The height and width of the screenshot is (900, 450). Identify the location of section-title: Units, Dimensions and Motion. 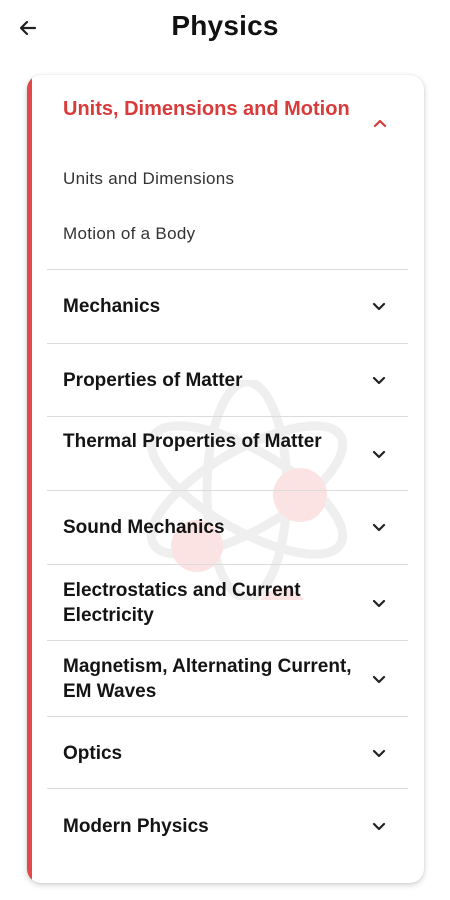
(206, 109).